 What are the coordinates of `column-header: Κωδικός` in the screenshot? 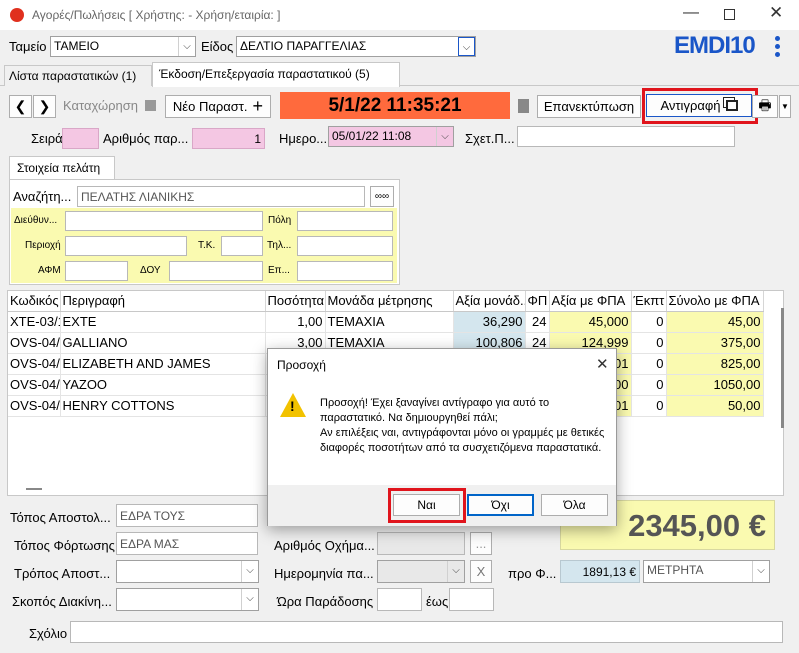 It's located at (34, 301).